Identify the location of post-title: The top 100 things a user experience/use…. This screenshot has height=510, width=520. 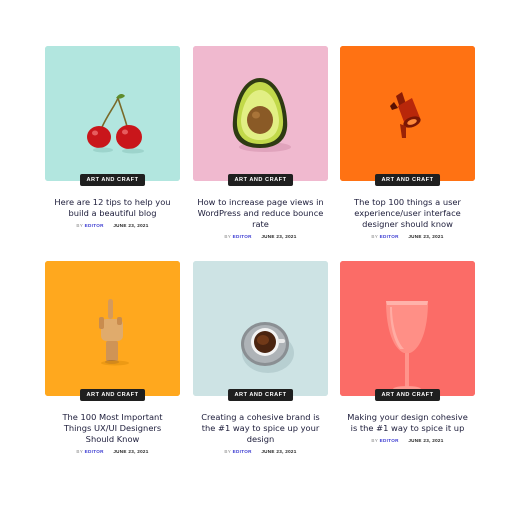
(407, 213).